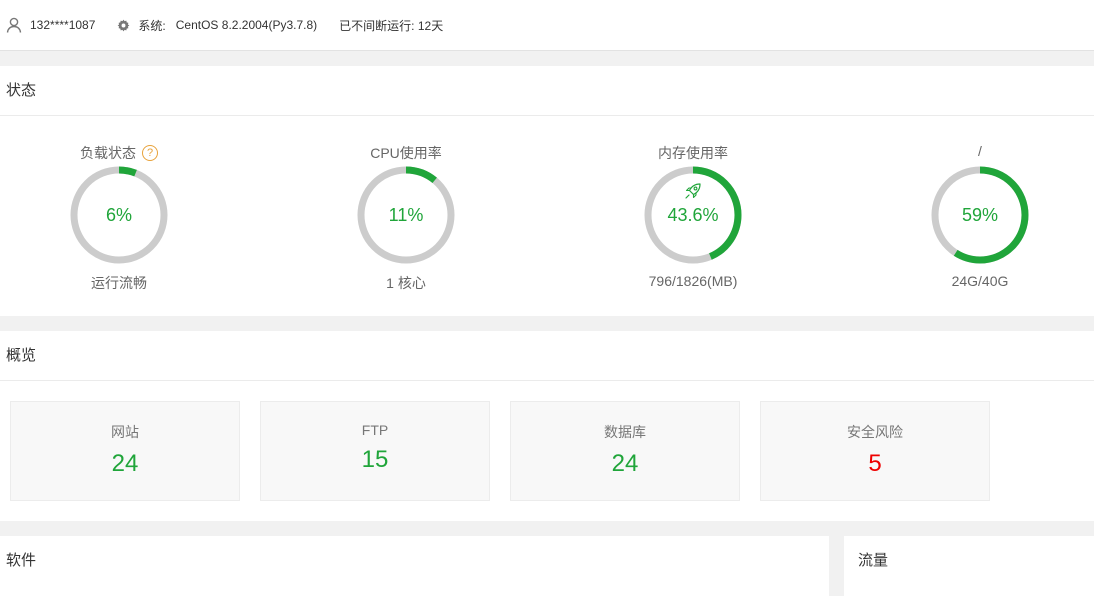 The width and height of the screenshot is (1094, 596). Describe the element at coordinates (108, 153) in the screenshot. I see `gauge-title: 负载状态` at that location.